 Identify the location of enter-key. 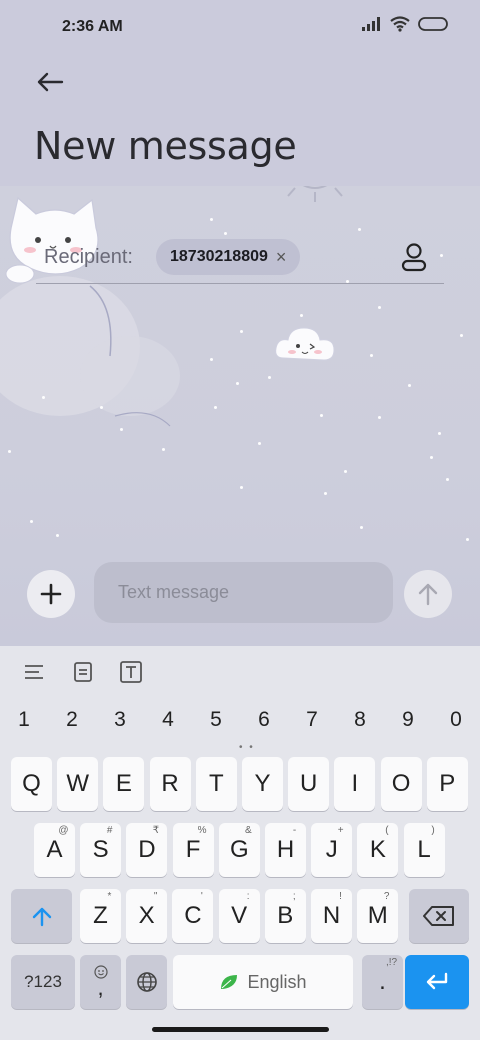
(437, 982).